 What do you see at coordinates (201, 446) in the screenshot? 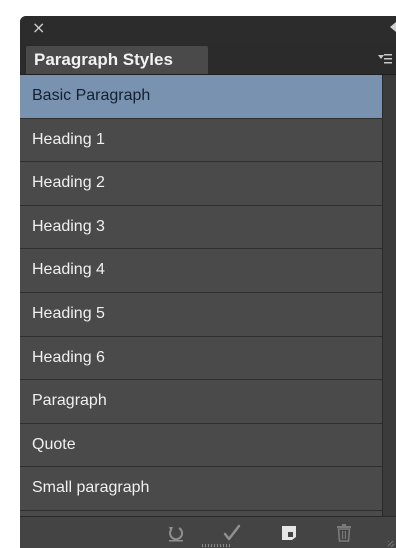
I see `style-item-quote: Quote` at bounding box center [201, 446].